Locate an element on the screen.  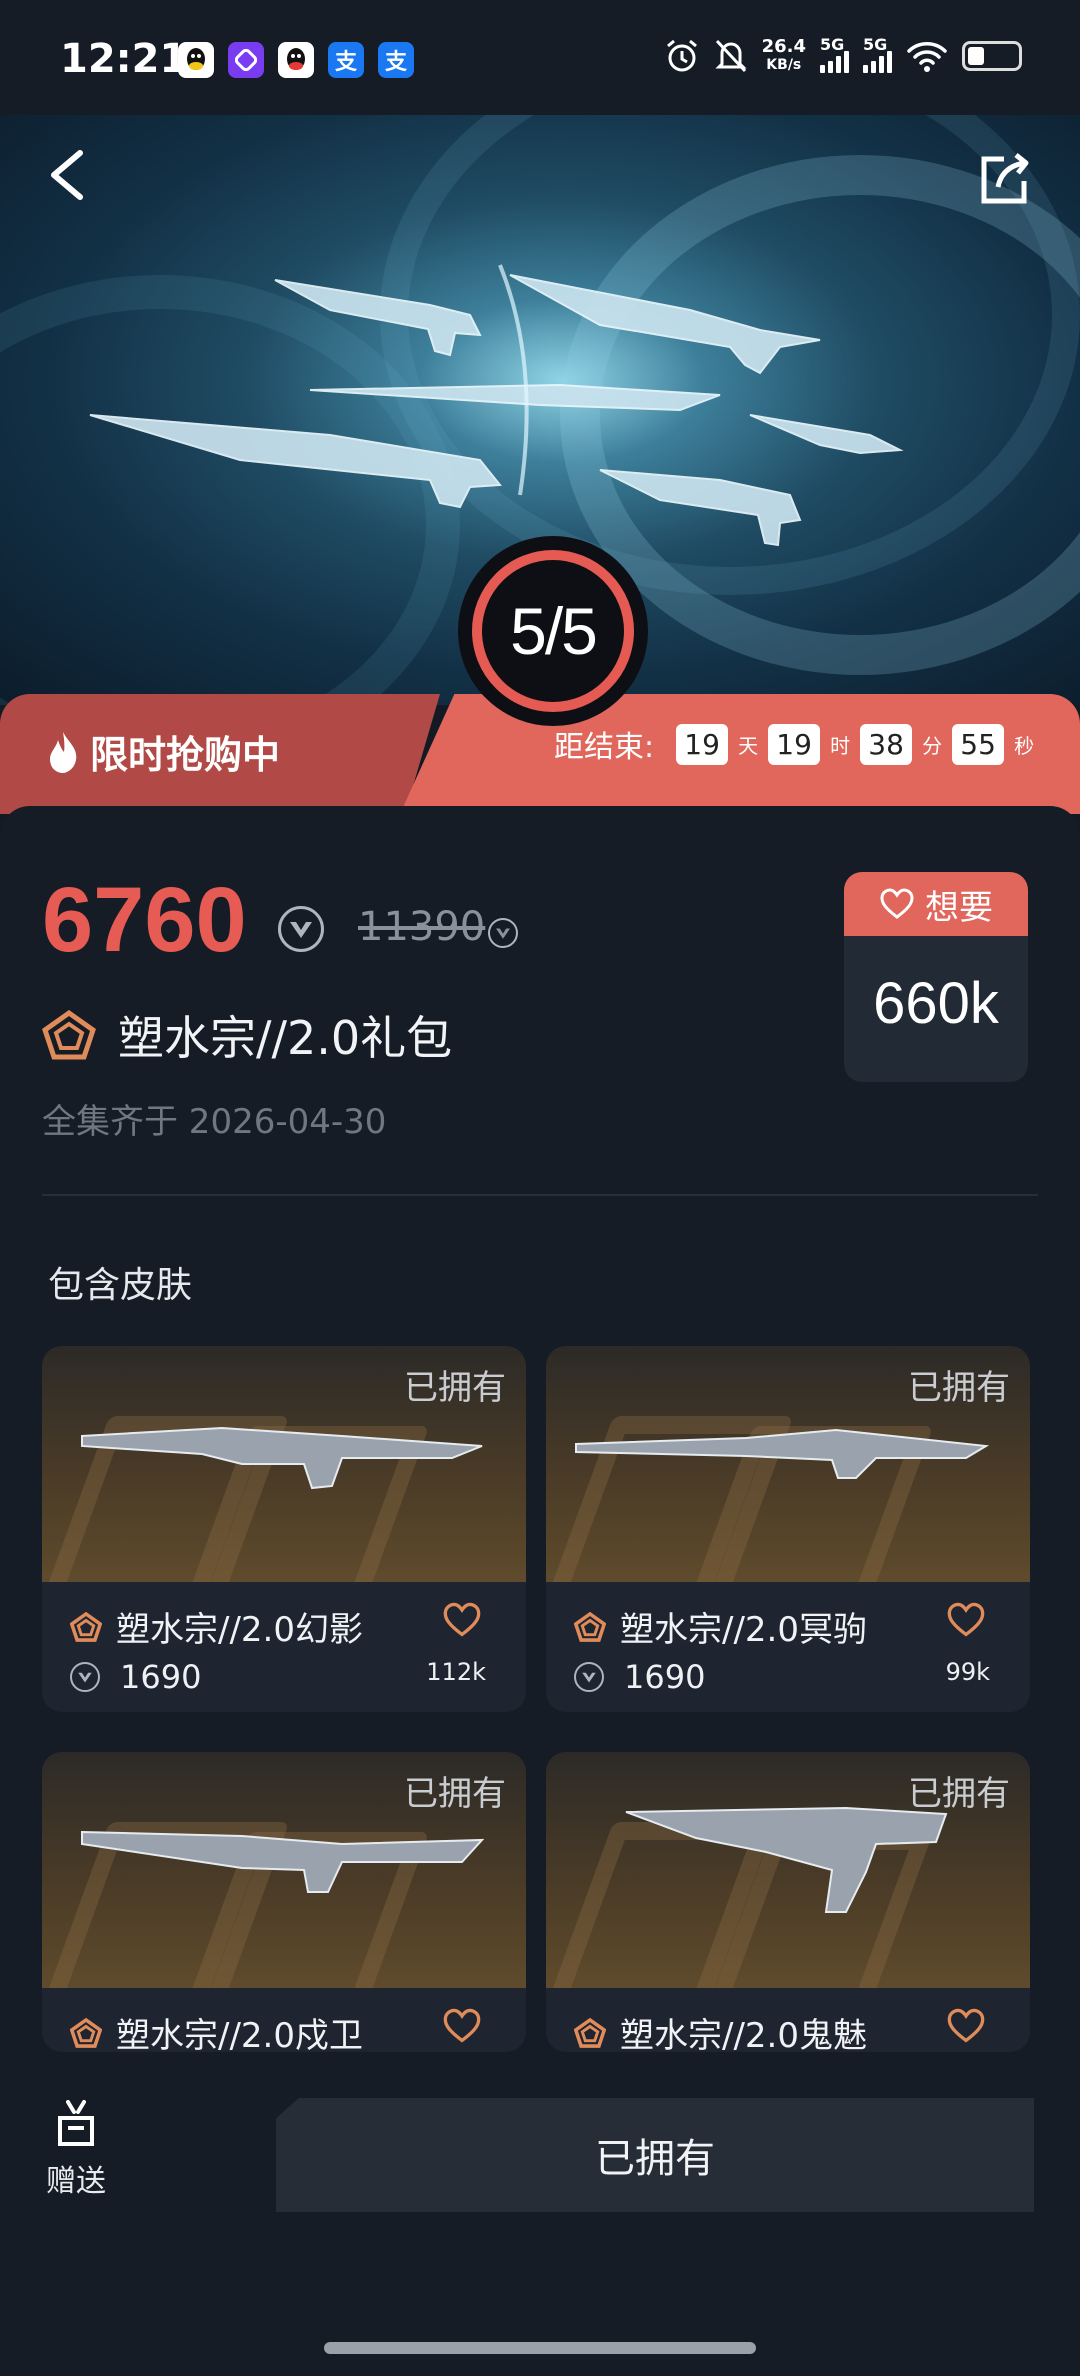
skin-name: 塑水宗//2.0戍卫 is located at coordinates (239, 2034).